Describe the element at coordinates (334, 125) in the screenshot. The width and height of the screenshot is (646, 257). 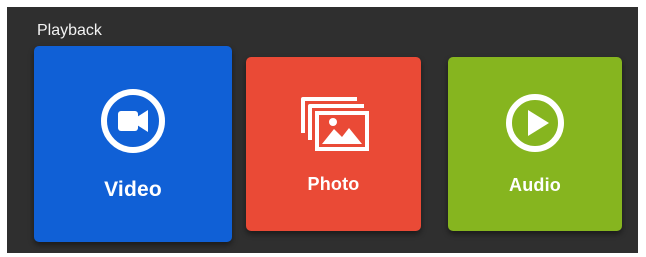
I see `photo-gallery-icon` at that location.